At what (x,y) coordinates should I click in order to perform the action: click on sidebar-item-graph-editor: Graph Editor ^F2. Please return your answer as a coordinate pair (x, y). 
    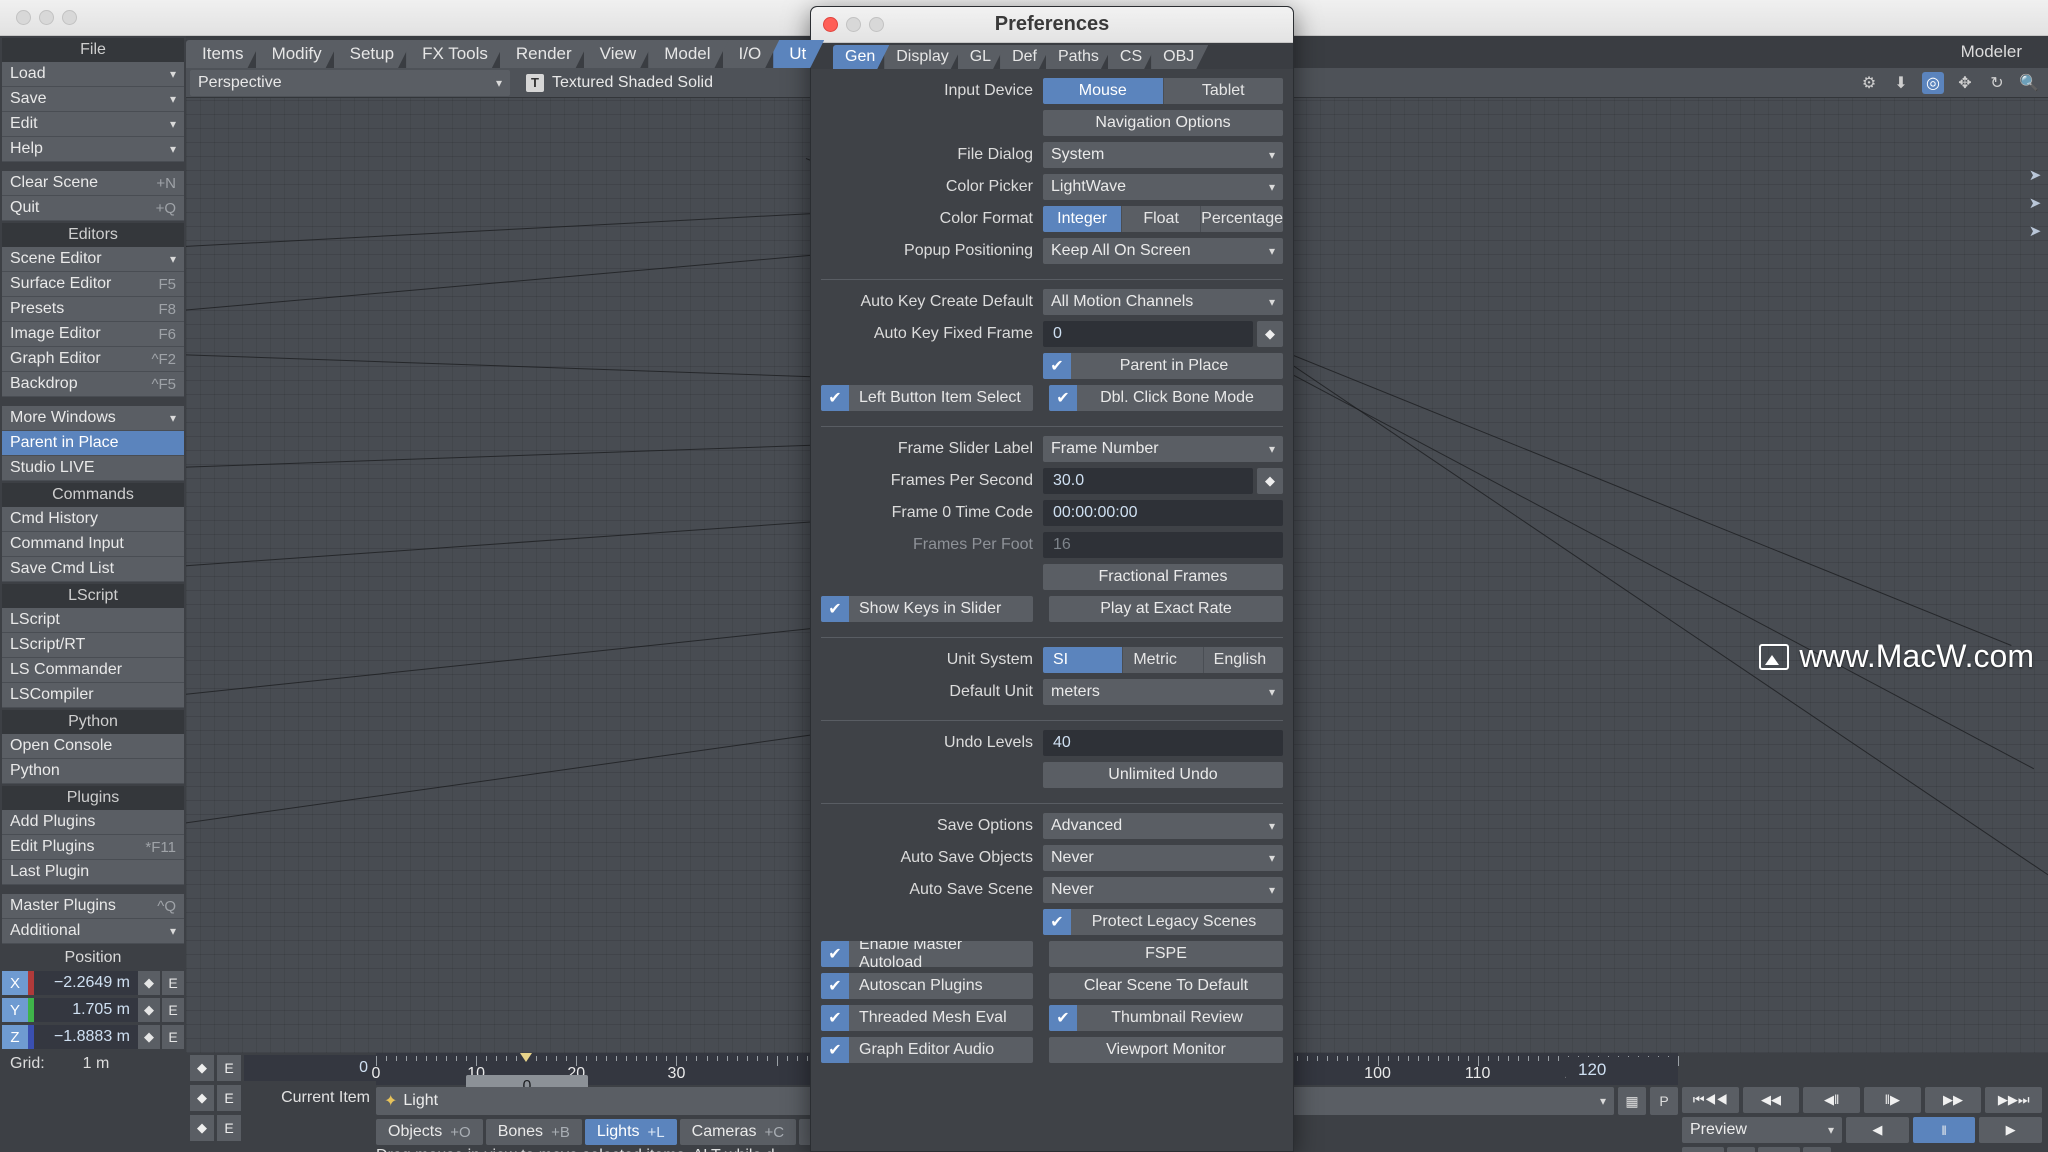
    Looking at the image, I should click on (93, 359).